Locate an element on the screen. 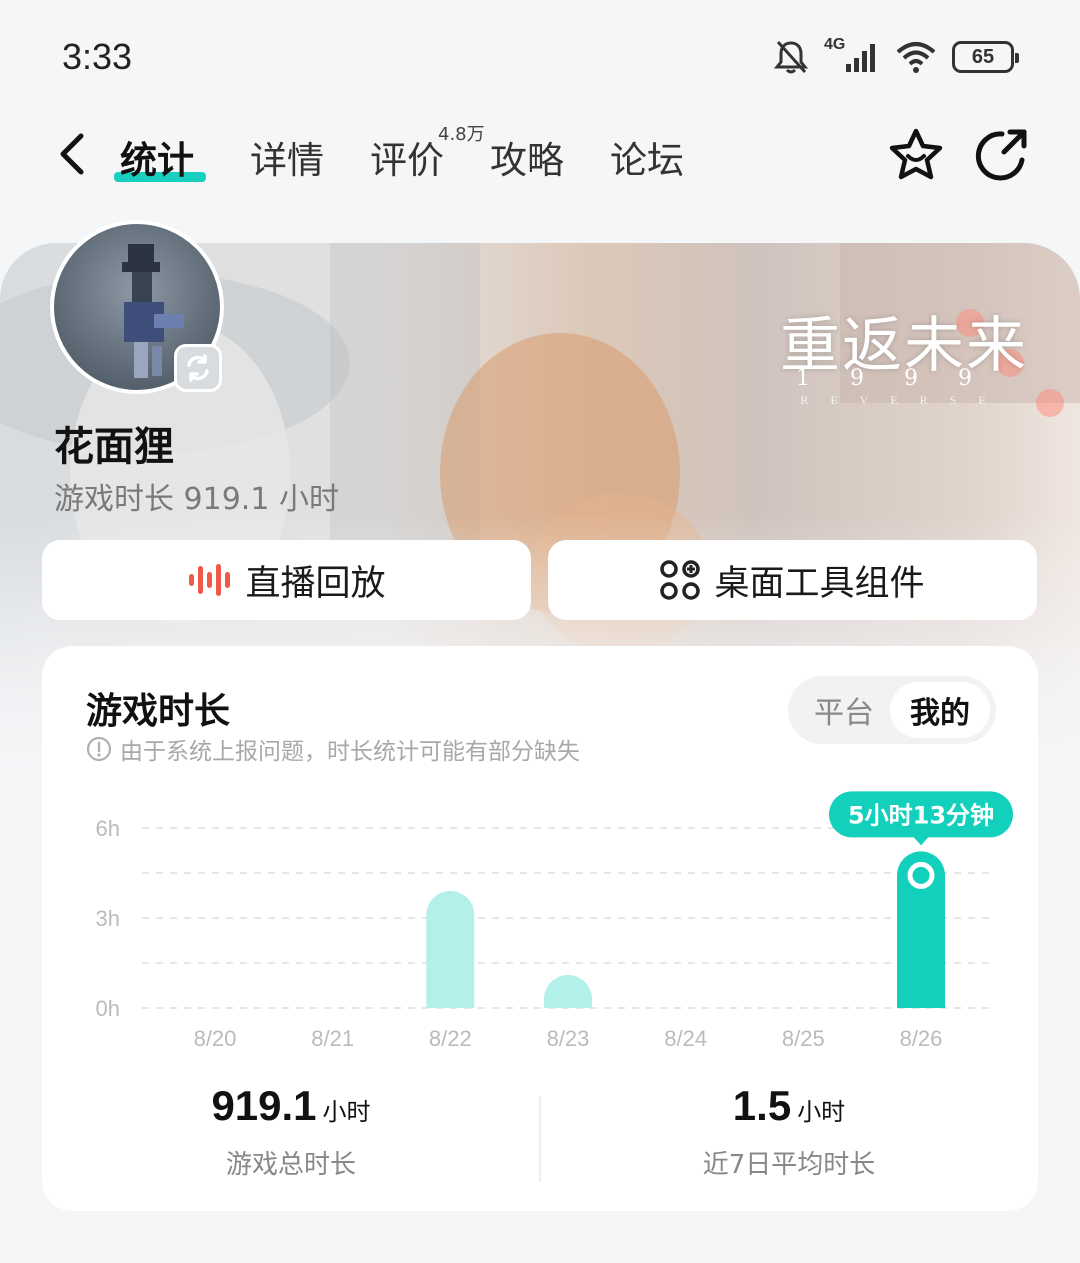 The image size is (1080, 1263). status-icons: 4G 65 is located at coordinates (895, 56).